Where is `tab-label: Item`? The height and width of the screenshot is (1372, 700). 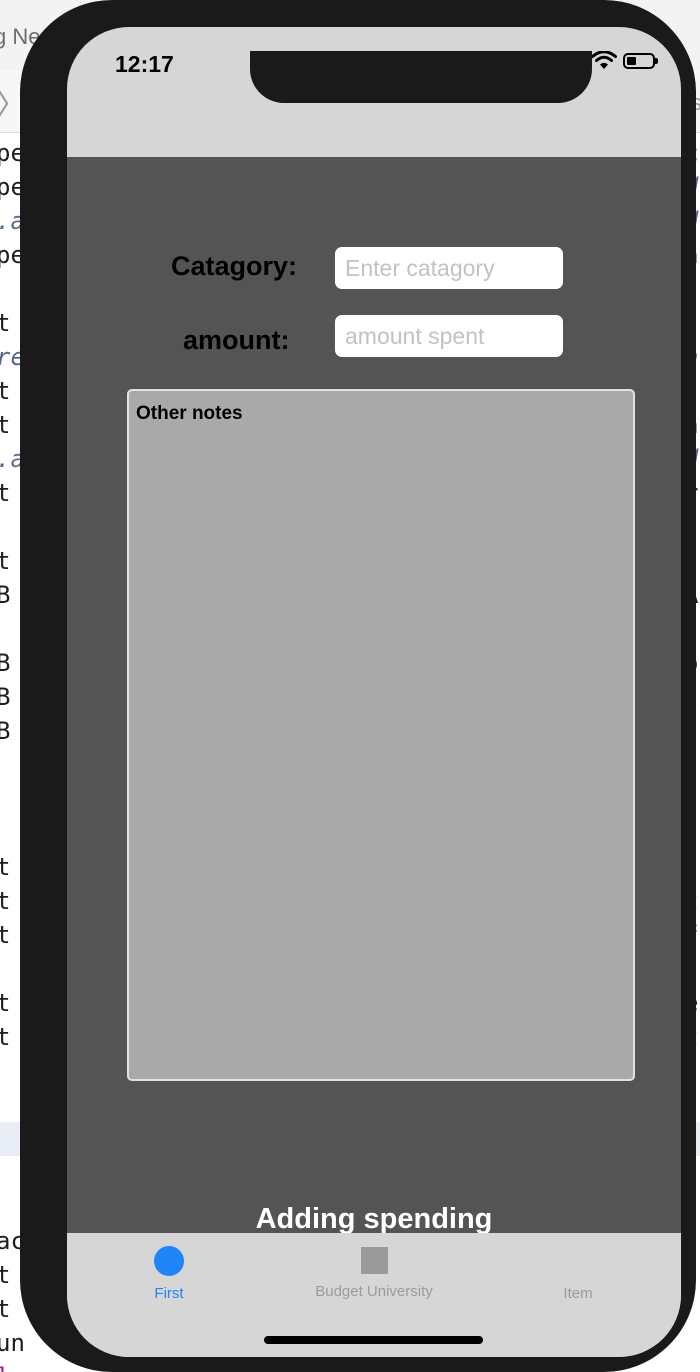
tab-label: Item is located at coordinates (578, 1293).